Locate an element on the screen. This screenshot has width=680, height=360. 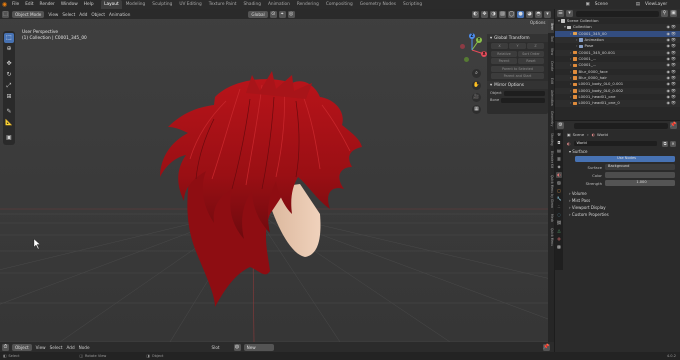
navigation-gizmo: X Y Z is located at coordinates (472, 50).